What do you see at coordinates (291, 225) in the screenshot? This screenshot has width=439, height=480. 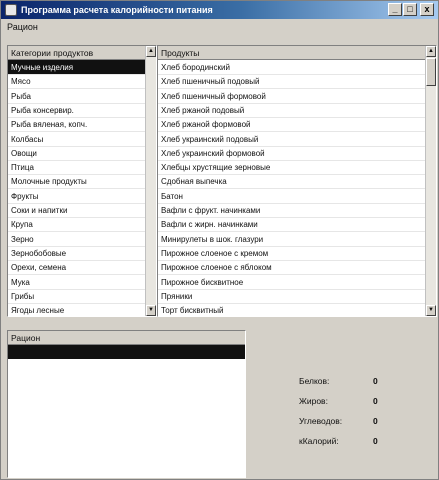 I see `list-item: Вафли с жирн. начинками` at bounding box center [291, 225].